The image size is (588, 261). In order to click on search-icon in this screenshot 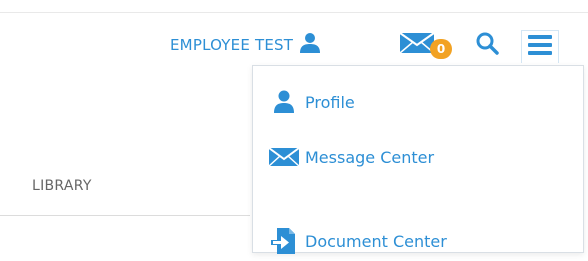, I will do `click(487, 45)`.